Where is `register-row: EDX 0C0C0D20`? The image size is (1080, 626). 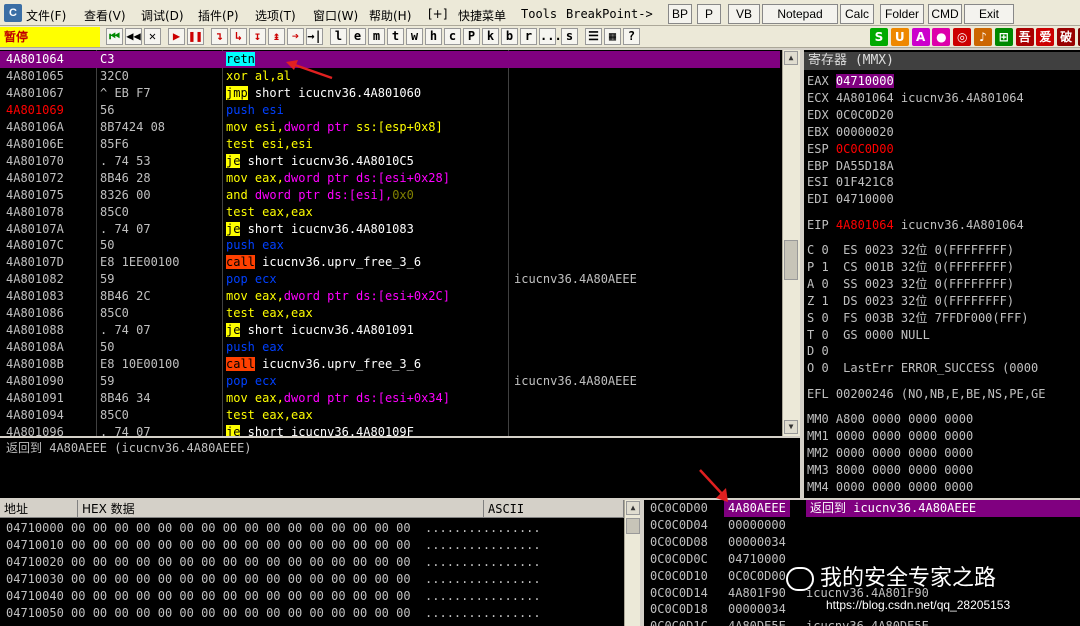
register-row: EDX 0C0C0D20 is located at coordinates (850, 115).